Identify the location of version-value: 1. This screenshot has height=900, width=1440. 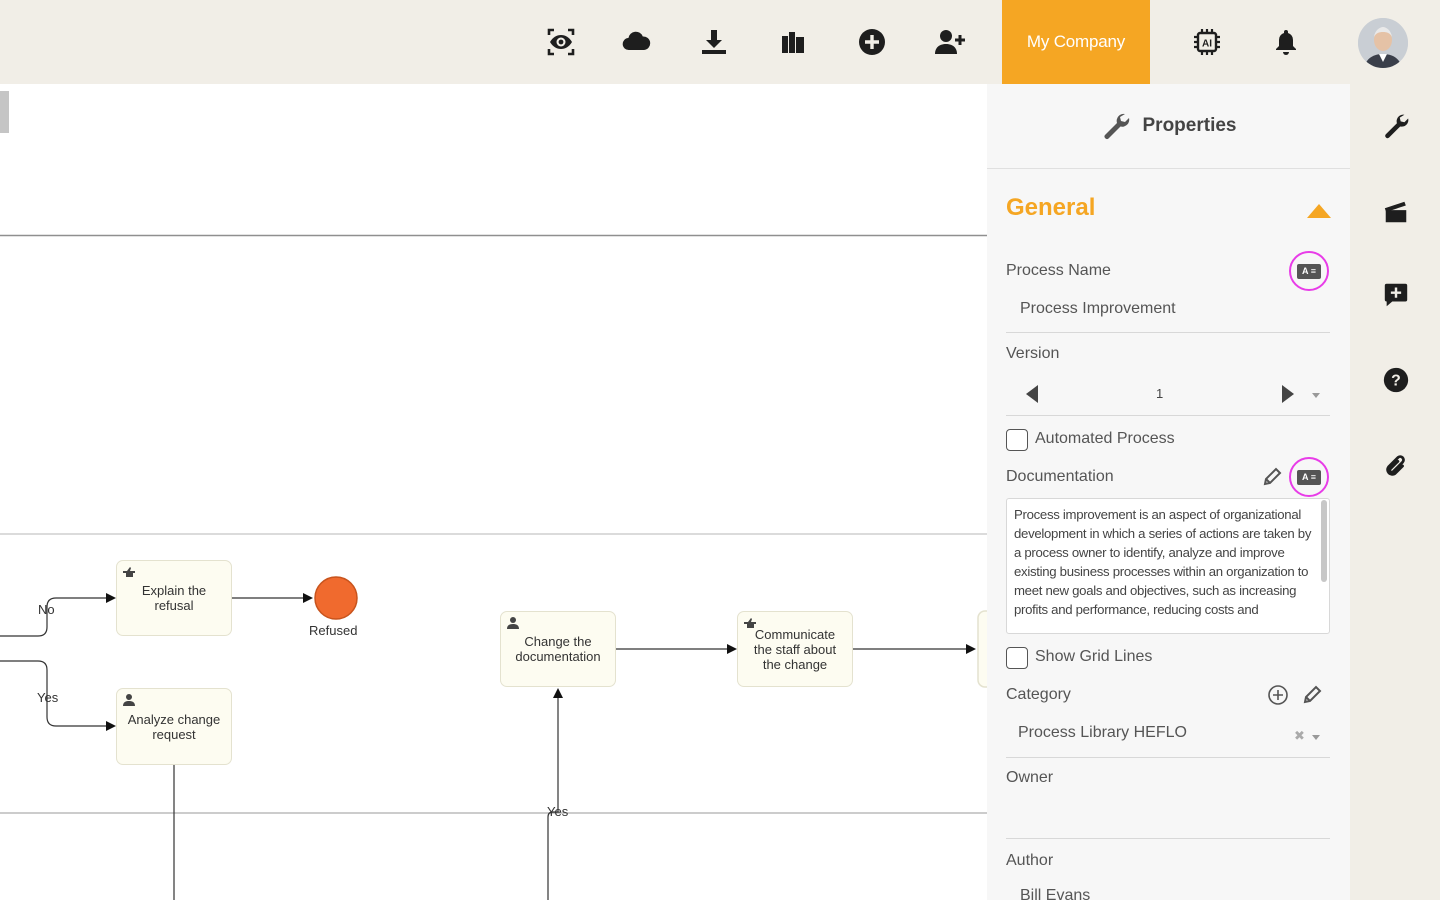
(1160, 393).